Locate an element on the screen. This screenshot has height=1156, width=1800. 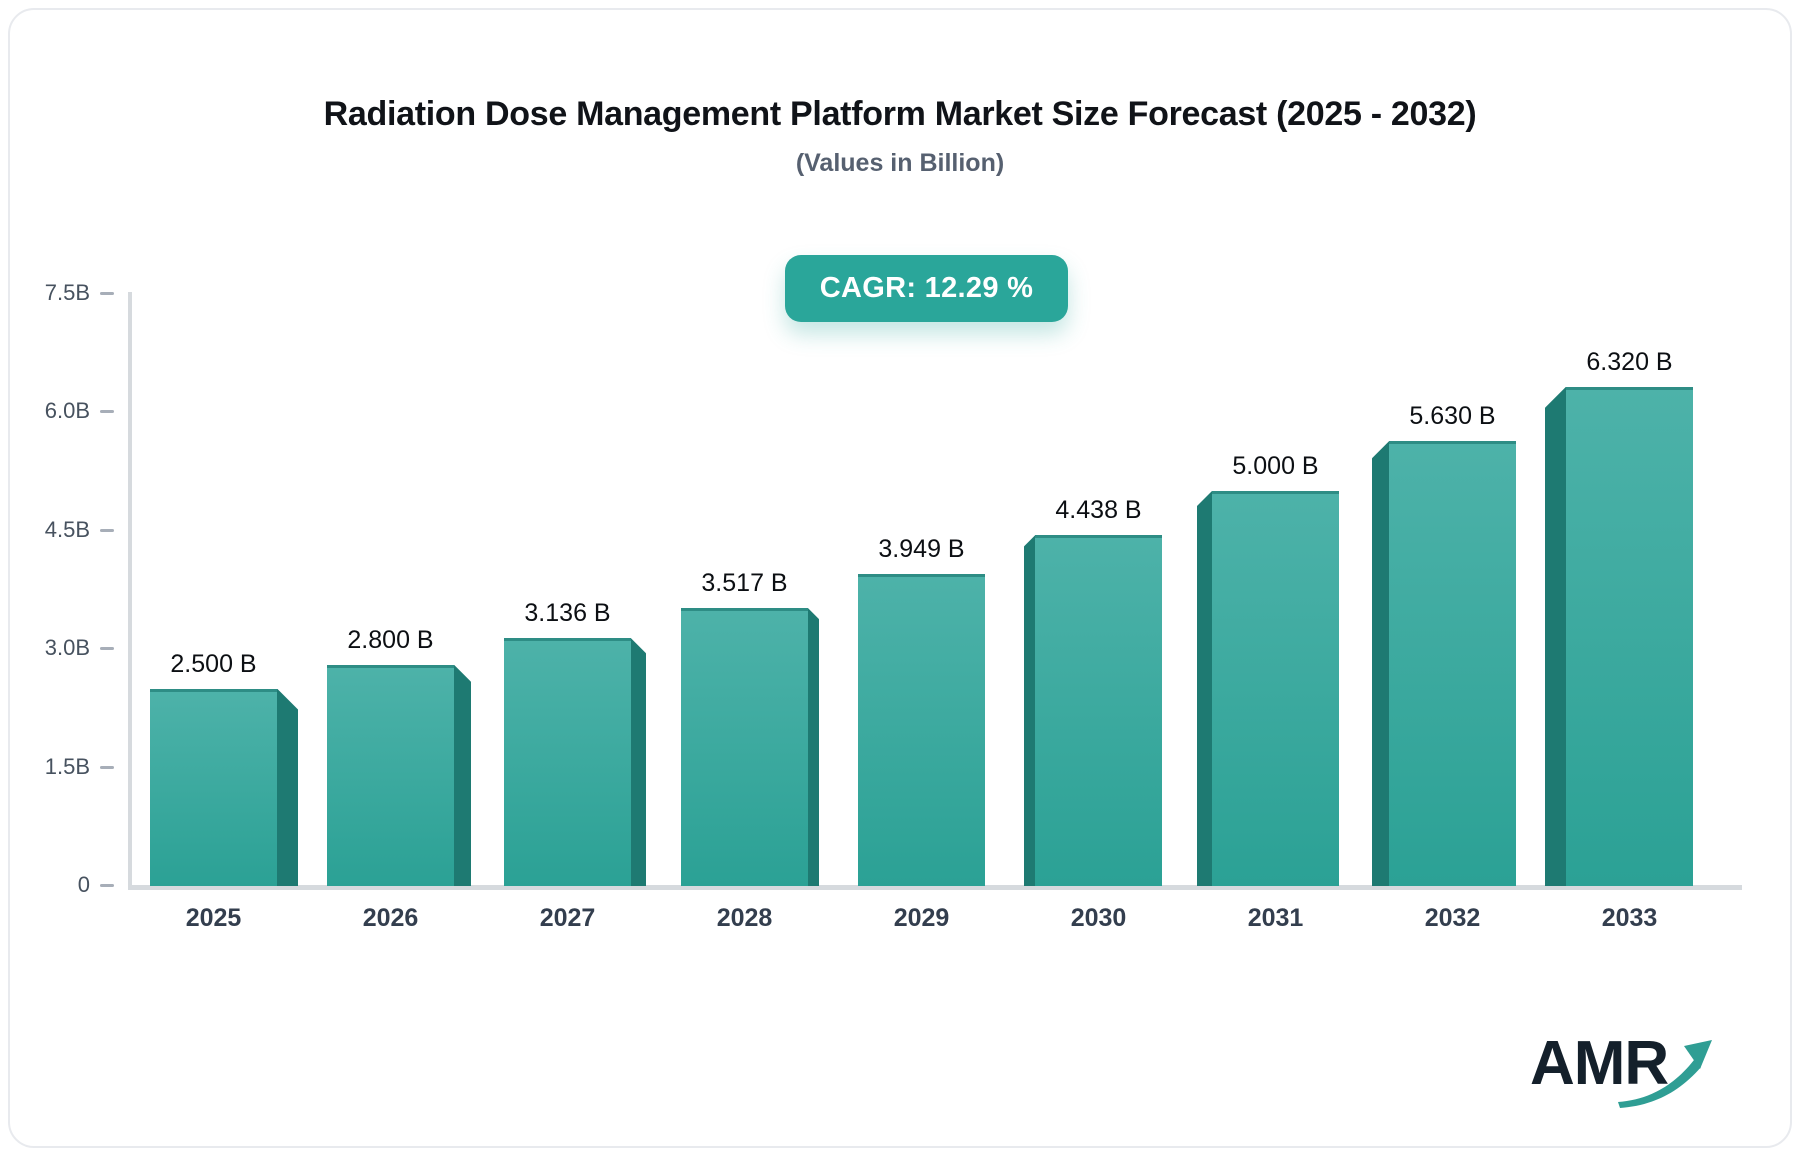
bar-side-2033 is located at coordinates (1555, 636).